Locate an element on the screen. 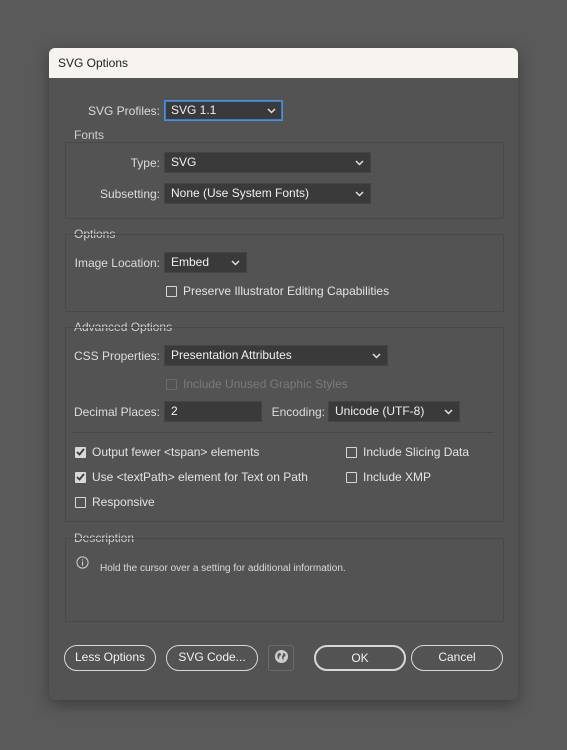 This screenshot has width=567, height=750. svg-profiles-label: SVG Profiles: is located at coordinates (123, 111).